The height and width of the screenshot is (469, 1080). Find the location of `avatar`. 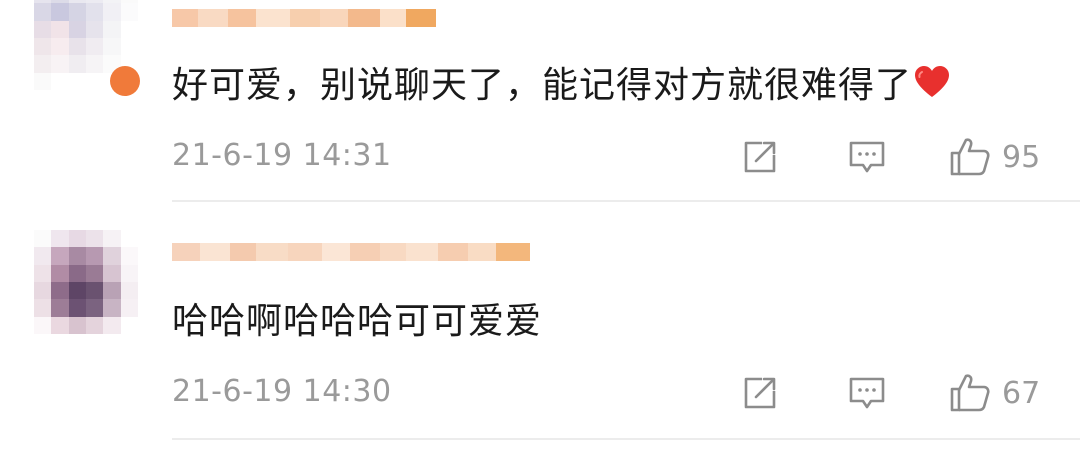

avatar is located at coordinates (86, 282).